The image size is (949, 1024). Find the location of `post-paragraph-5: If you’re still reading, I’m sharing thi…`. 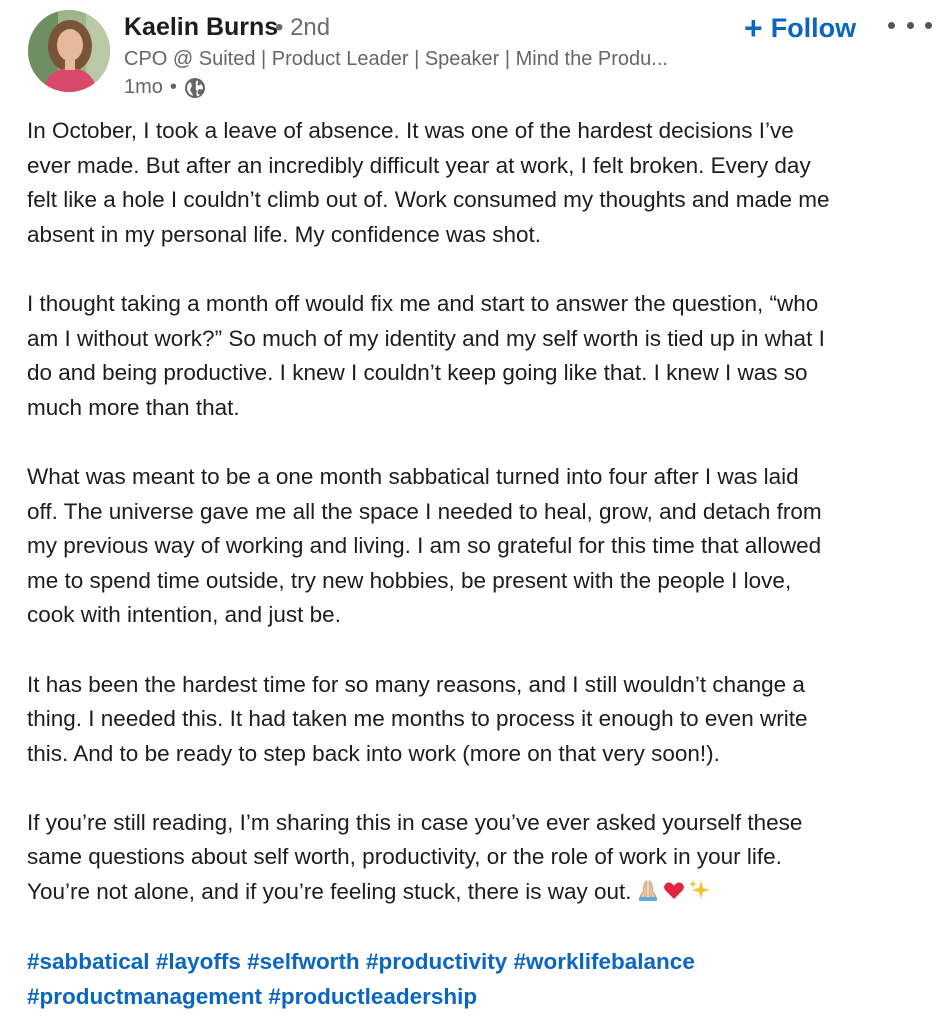

post-paragraph-5: If you’re still reading, I’m sharing thi… is located at coordinates (483, 858).